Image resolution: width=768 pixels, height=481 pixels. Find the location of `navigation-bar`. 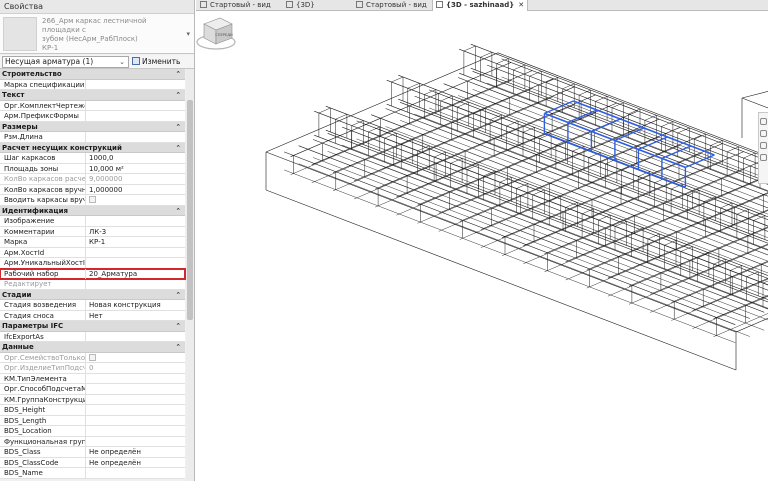

navigation-bar is located at coordinates (763, 148).